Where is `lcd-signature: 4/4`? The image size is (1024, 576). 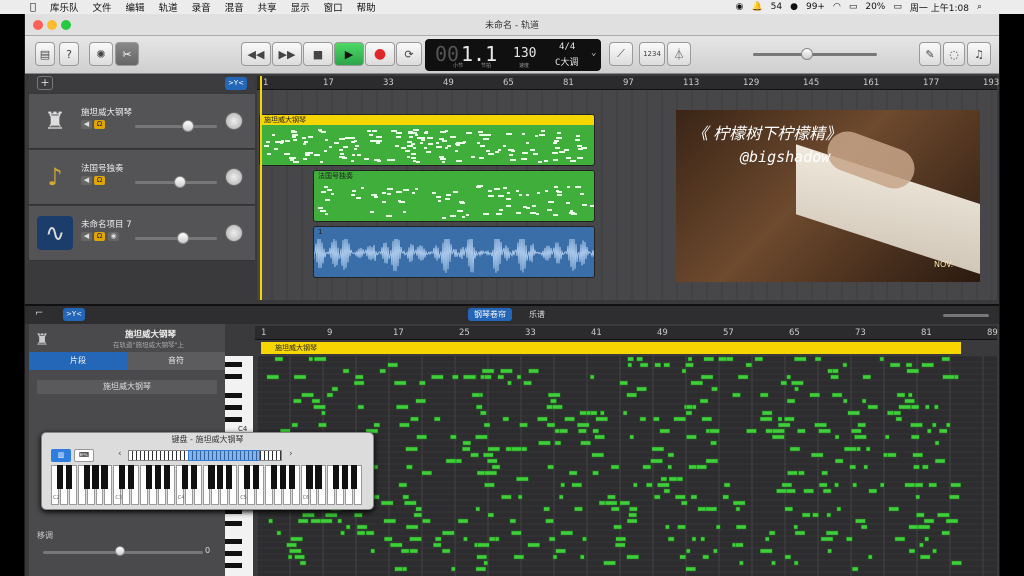 lcd-signature: 4/4 is located at coordinates (567, 47).